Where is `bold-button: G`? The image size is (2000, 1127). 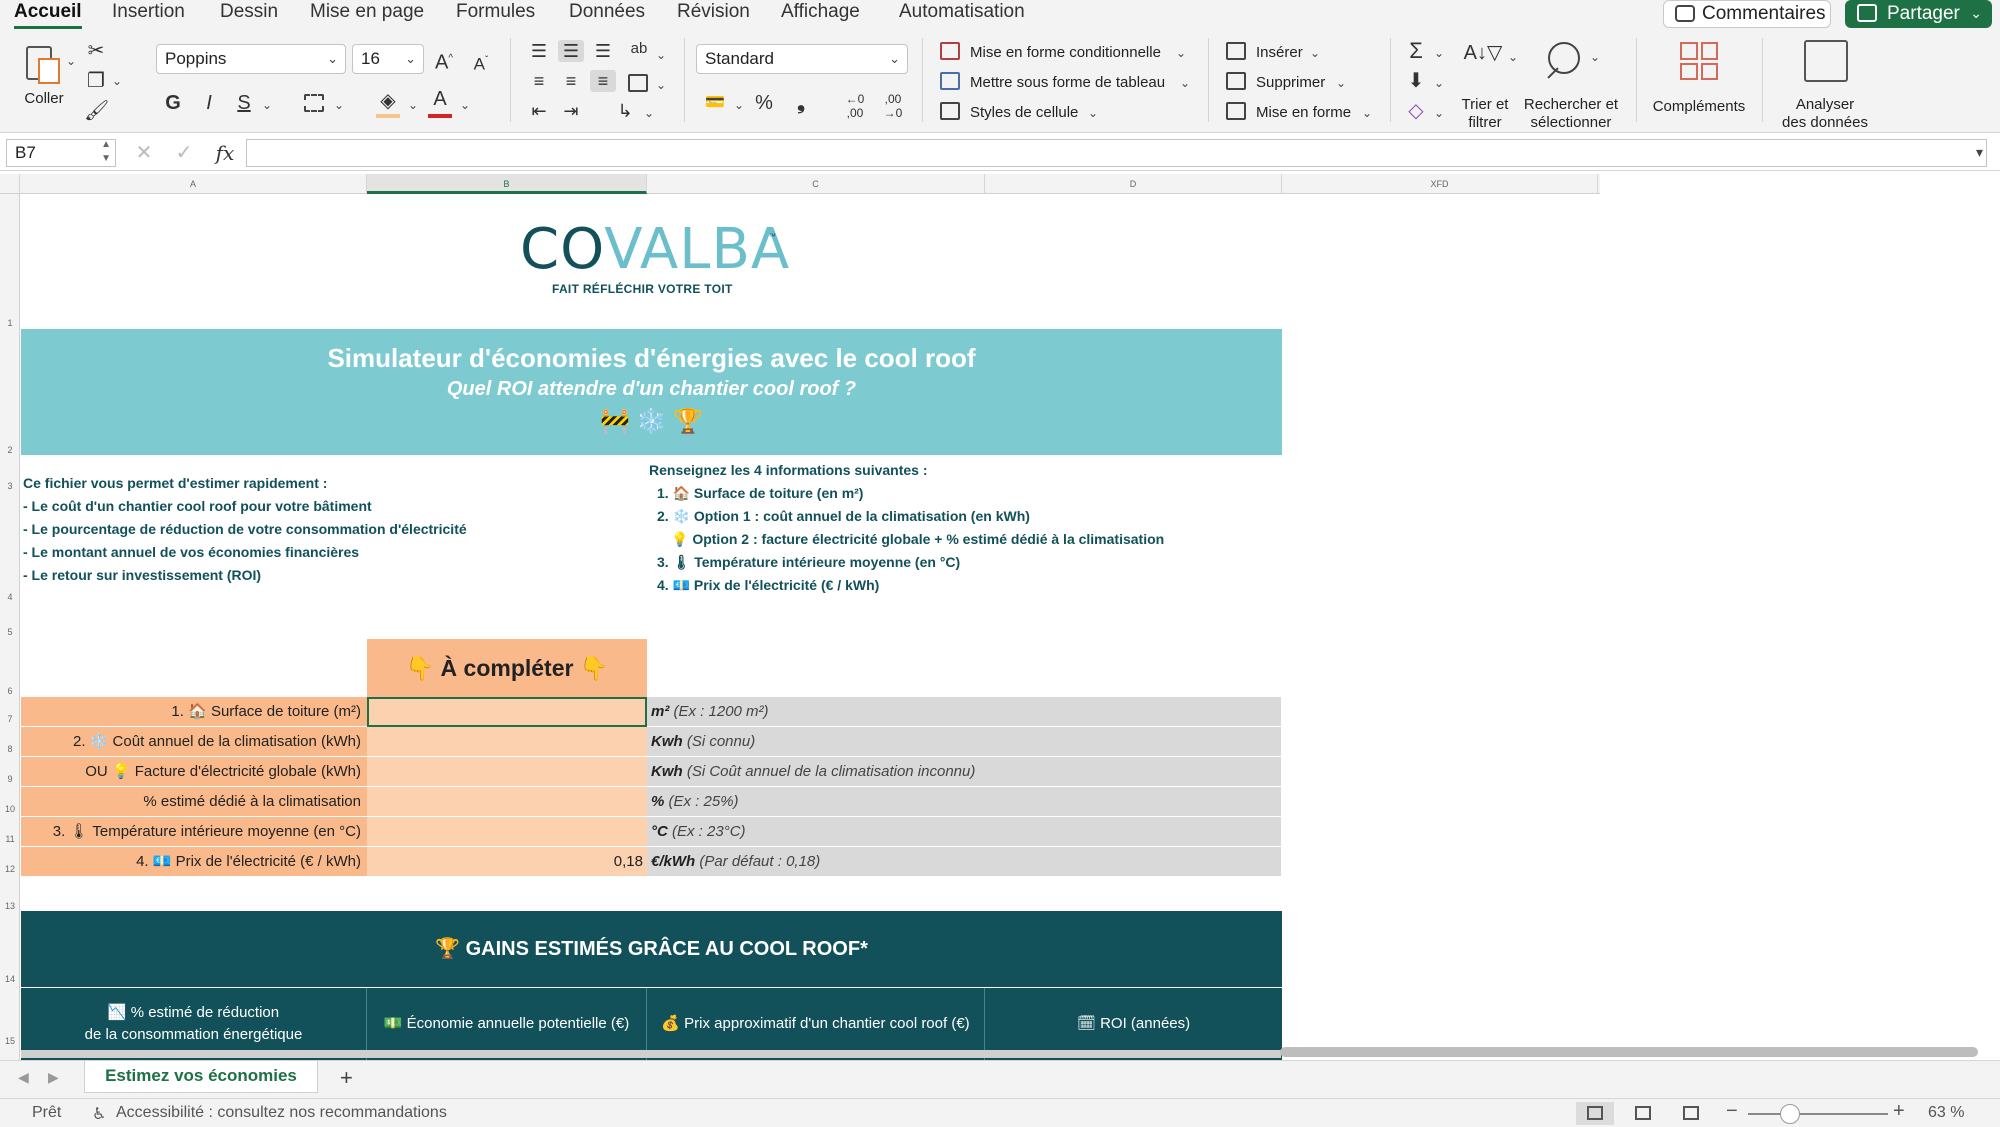
bold-button: G is located at coordinates (173, 103).